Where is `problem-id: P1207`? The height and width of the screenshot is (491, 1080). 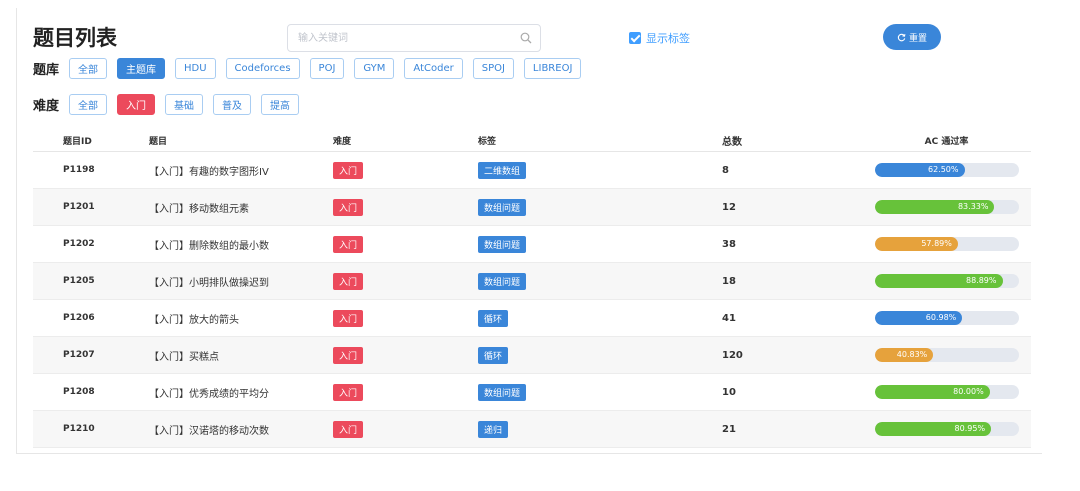
problem-id: P1207 is located at coordinates (79, 355).